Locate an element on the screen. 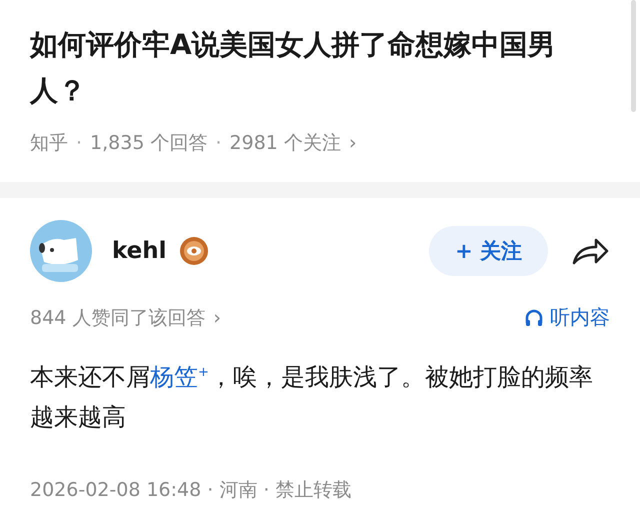 This screenshot has width=640, height=517. author-name: kehl is located at coordinates (139, 251).